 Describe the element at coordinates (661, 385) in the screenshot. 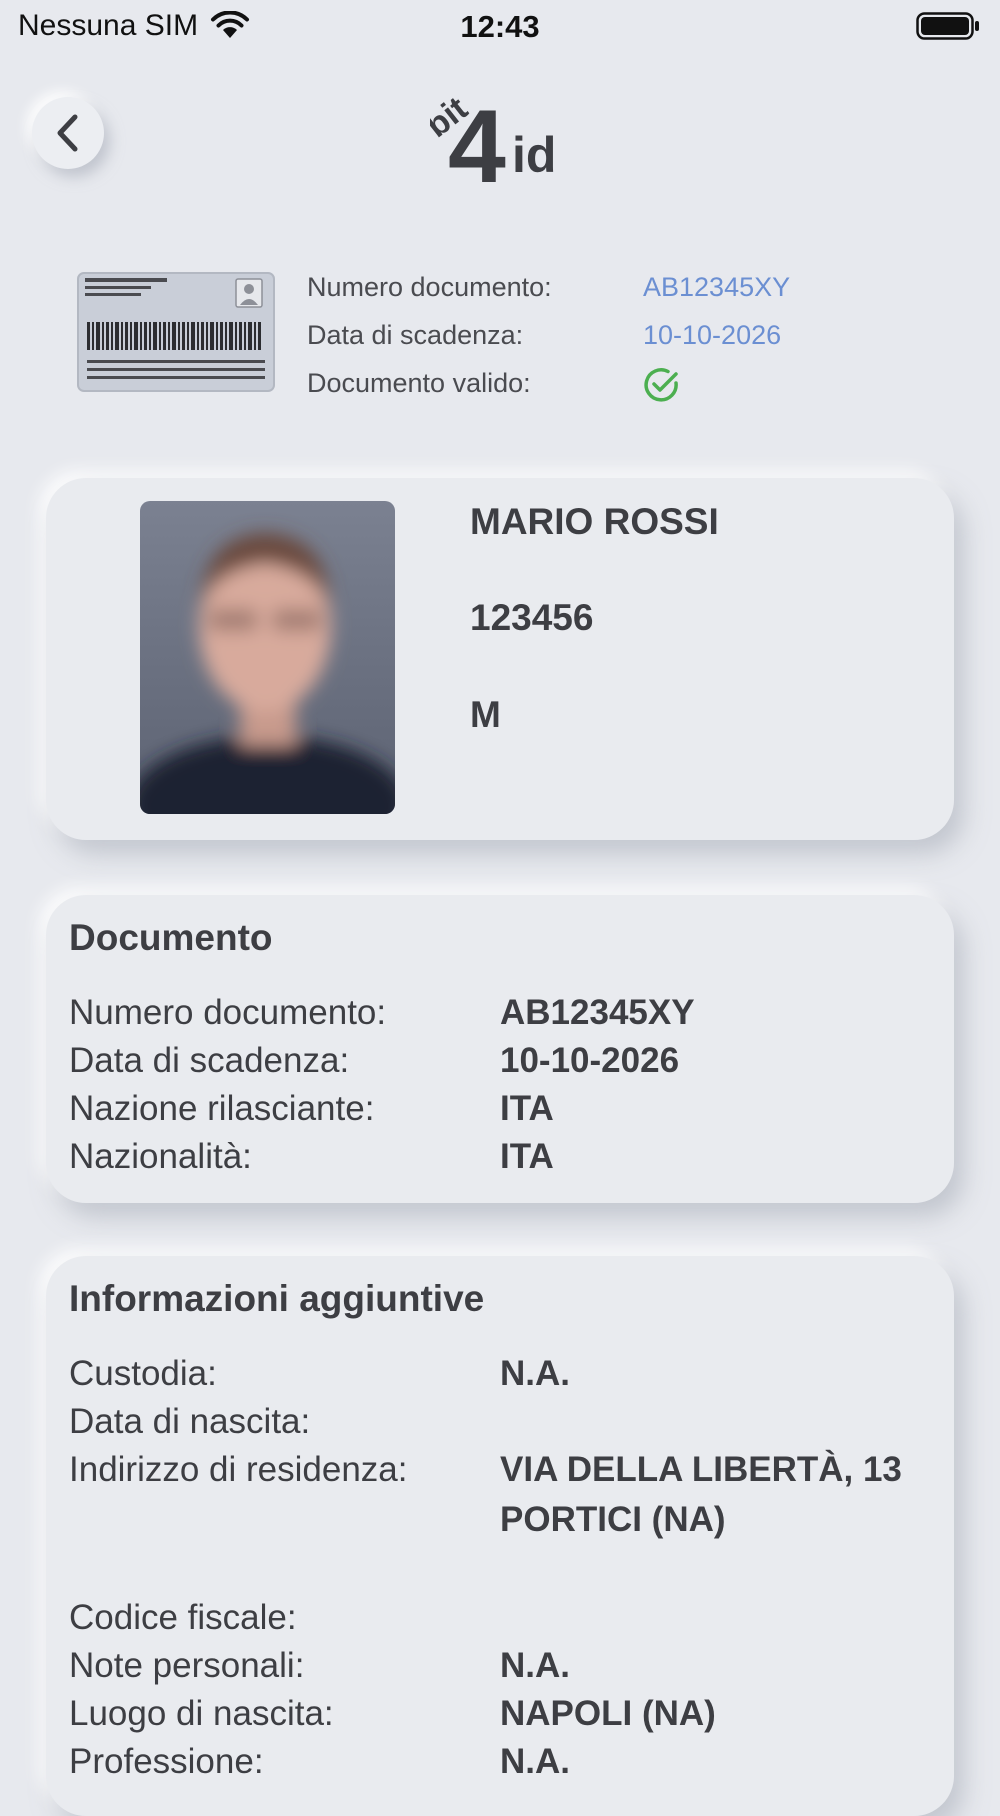

I see `check-circle-icon` at that location.